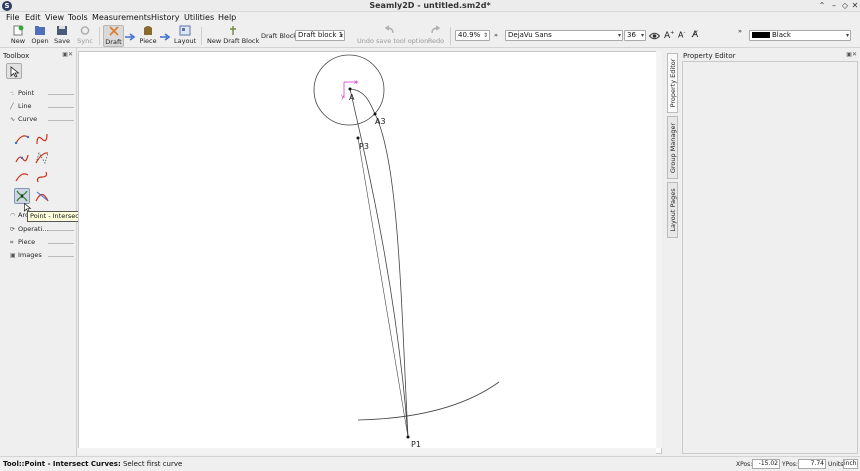 The height and width of the screenshot is (471, 860). I want to click on svg-text: y, so click(343, 96).